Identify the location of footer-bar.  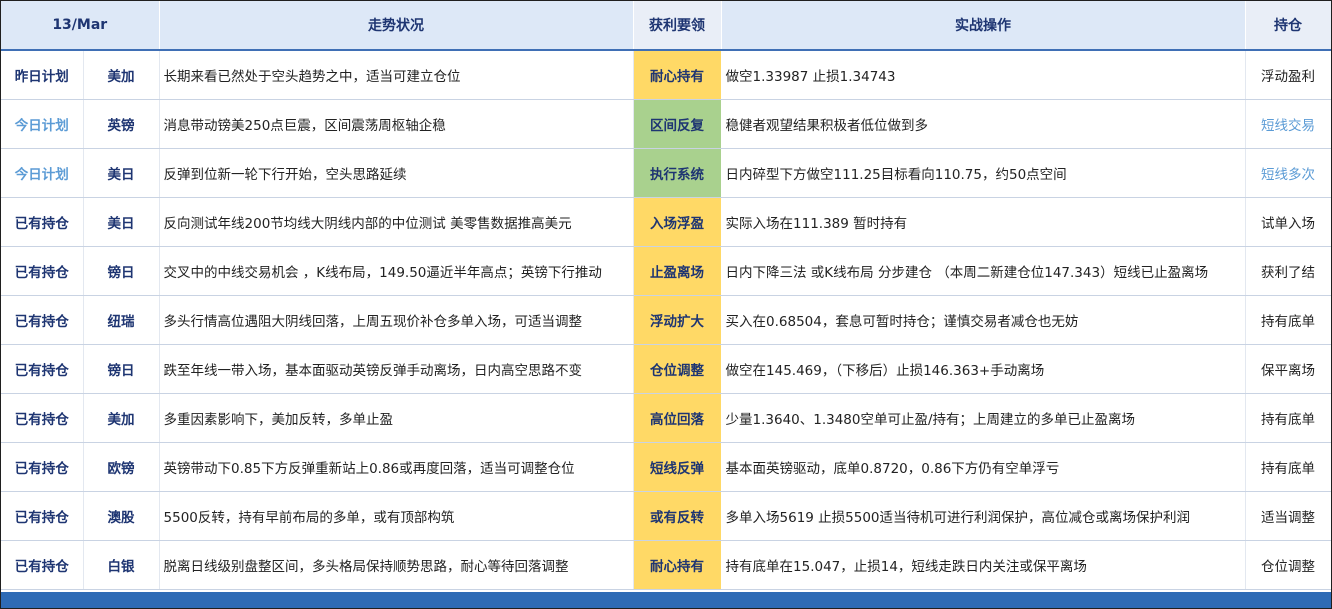
(666, 600).